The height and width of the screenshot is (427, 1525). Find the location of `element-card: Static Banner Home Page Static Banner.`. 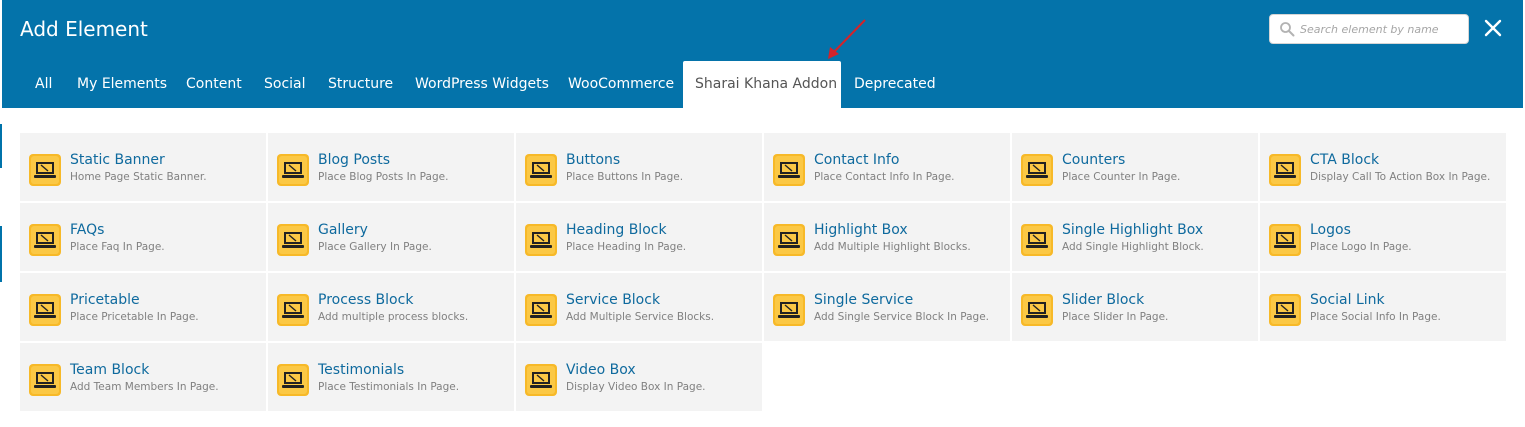

element-card: Static Banner Home Page Static Banner. is located at coordinates (143, 167).